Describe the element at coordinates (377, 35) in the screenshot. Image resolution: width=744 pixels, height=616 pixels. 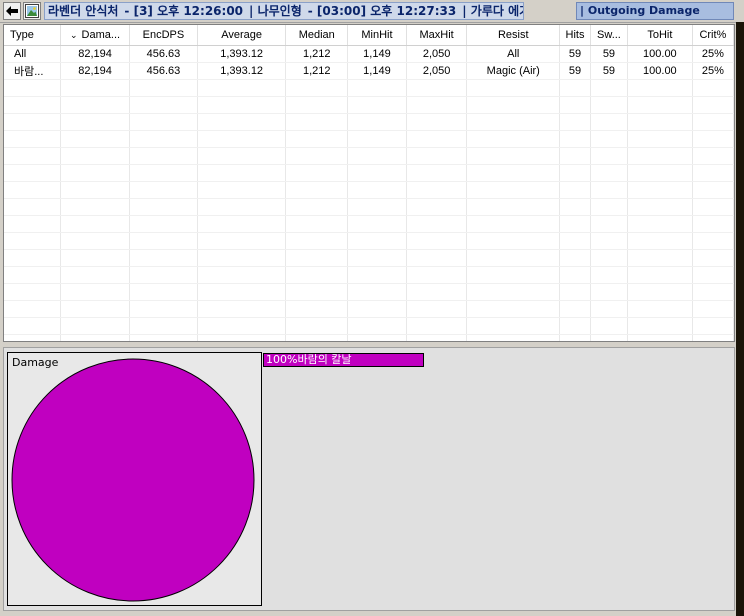
I see `col-minhit: MinHit` at that location.